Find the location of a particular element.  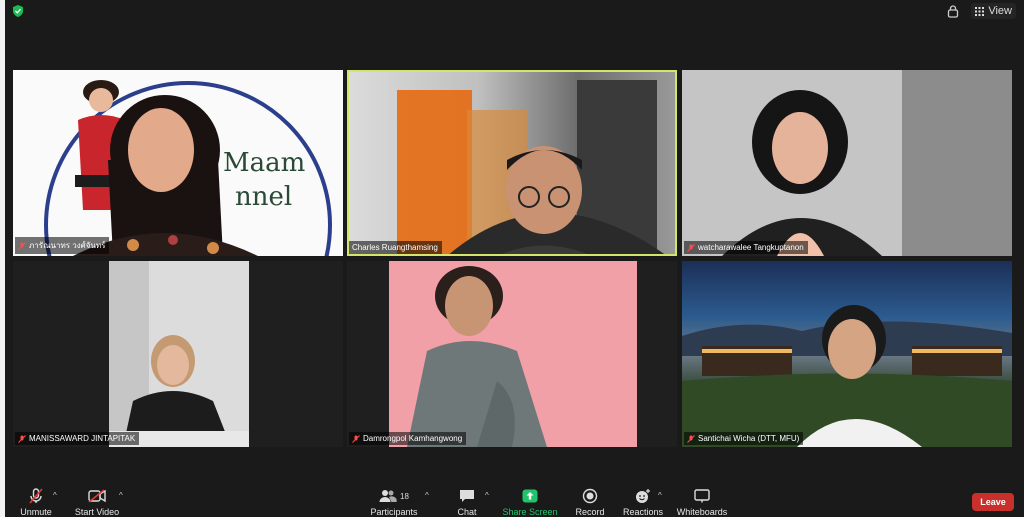

participant-name-tag: Charles Ruangthamsing is located at coordinates (395, 247).